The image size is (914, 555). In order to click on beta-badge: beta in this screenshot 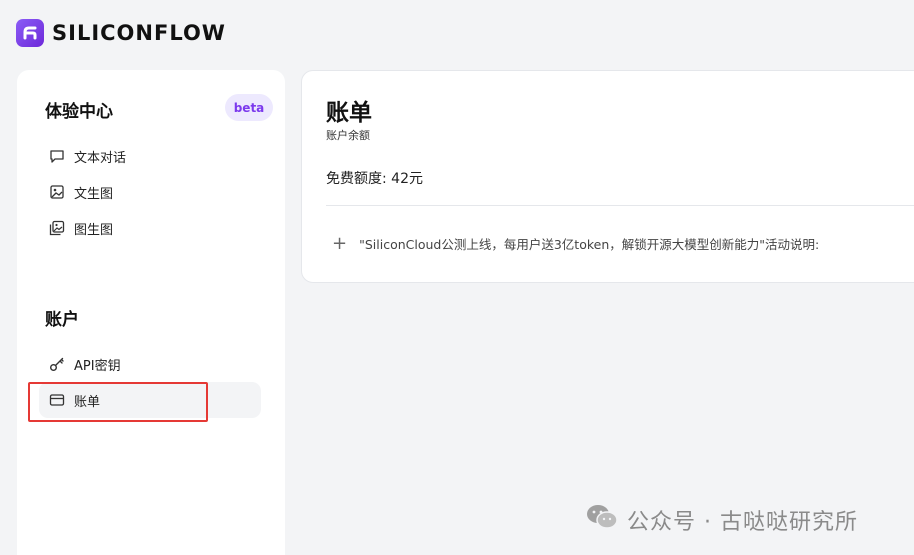, I will do `click(249, 107)`.